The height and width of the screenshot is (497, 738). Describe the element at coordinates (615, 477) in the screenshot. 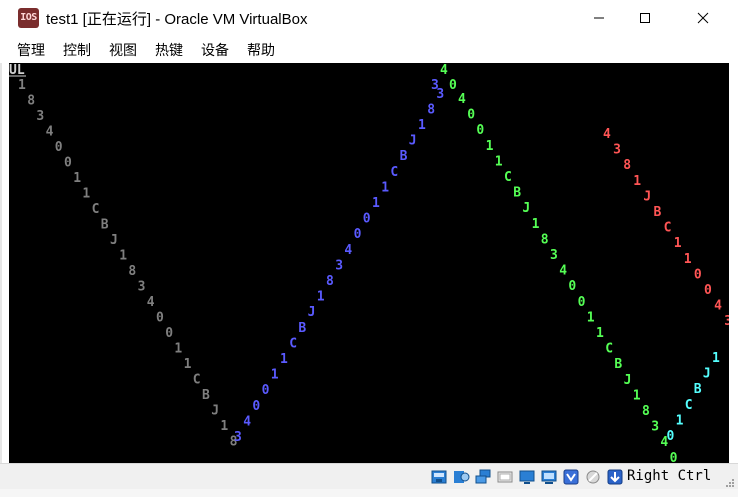

I see `host-key-arrow-icon` at that location.